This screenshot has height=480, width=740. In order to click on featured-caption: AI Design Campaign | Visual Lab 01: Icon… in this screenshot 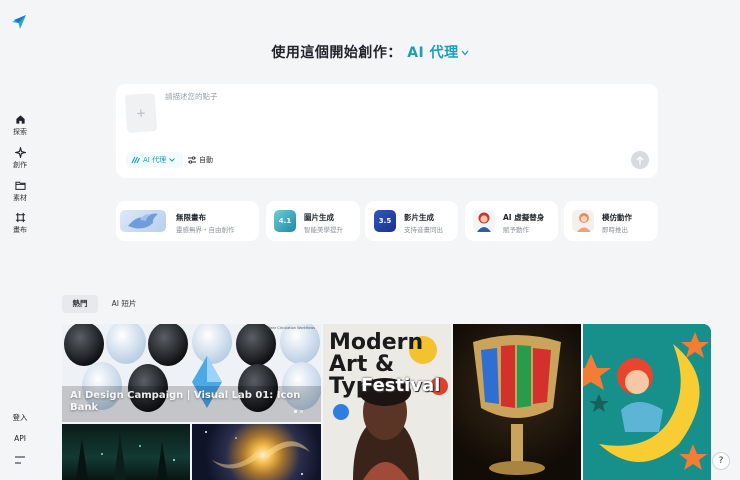, I will do `click(185, 401)`.